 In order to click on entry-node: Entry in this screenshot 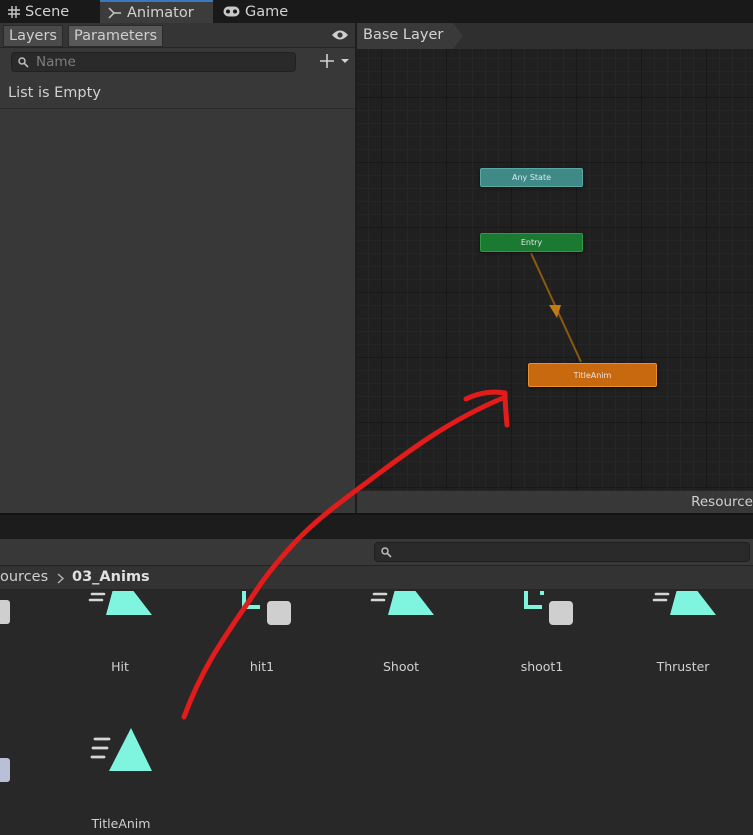, I will do `click(531, 242)`.